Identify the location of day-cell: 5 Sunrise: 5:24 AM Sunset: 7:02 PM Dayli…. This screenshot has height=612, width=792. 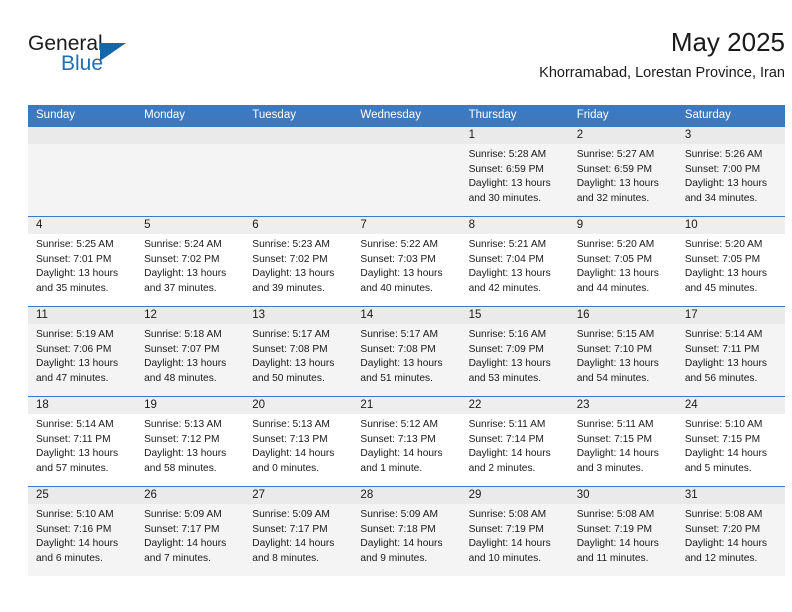
(190, 261).